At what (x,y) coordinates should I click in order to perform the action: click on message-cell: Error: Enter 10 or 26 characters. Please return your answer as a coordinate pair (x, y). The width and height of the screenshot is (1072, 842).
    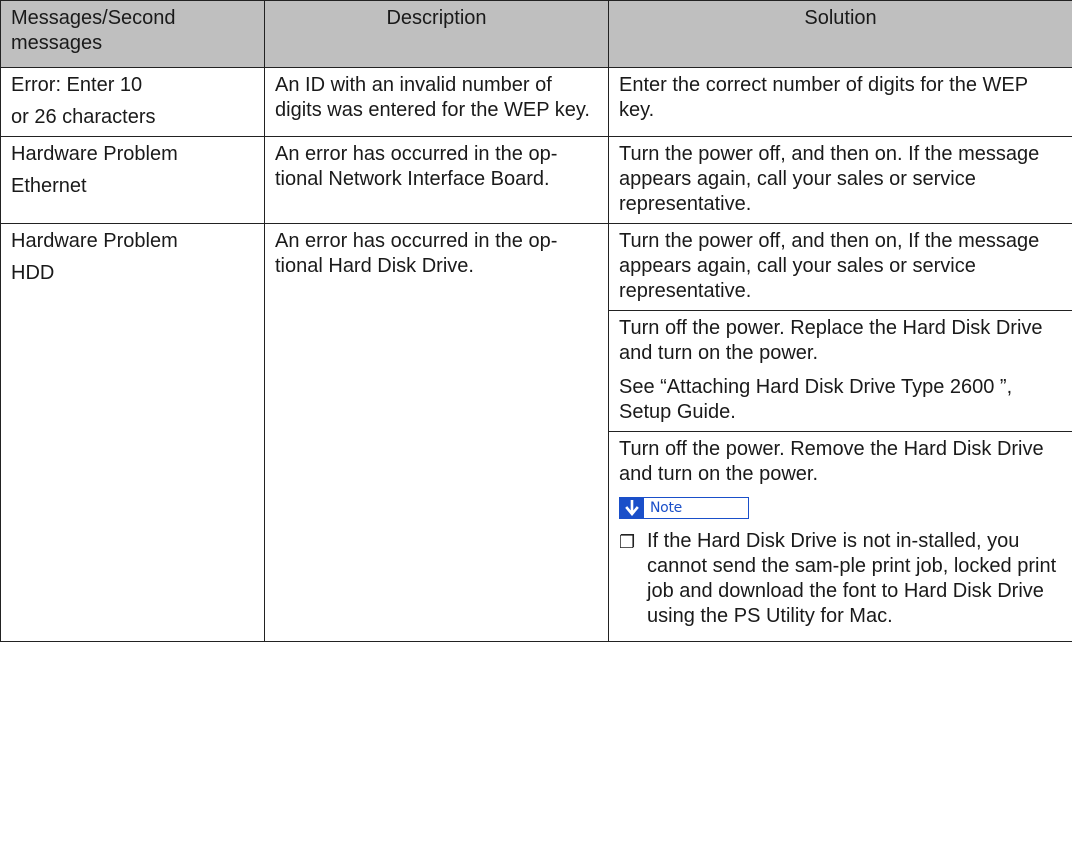
    Looking at the image, I should click on (132, 102).